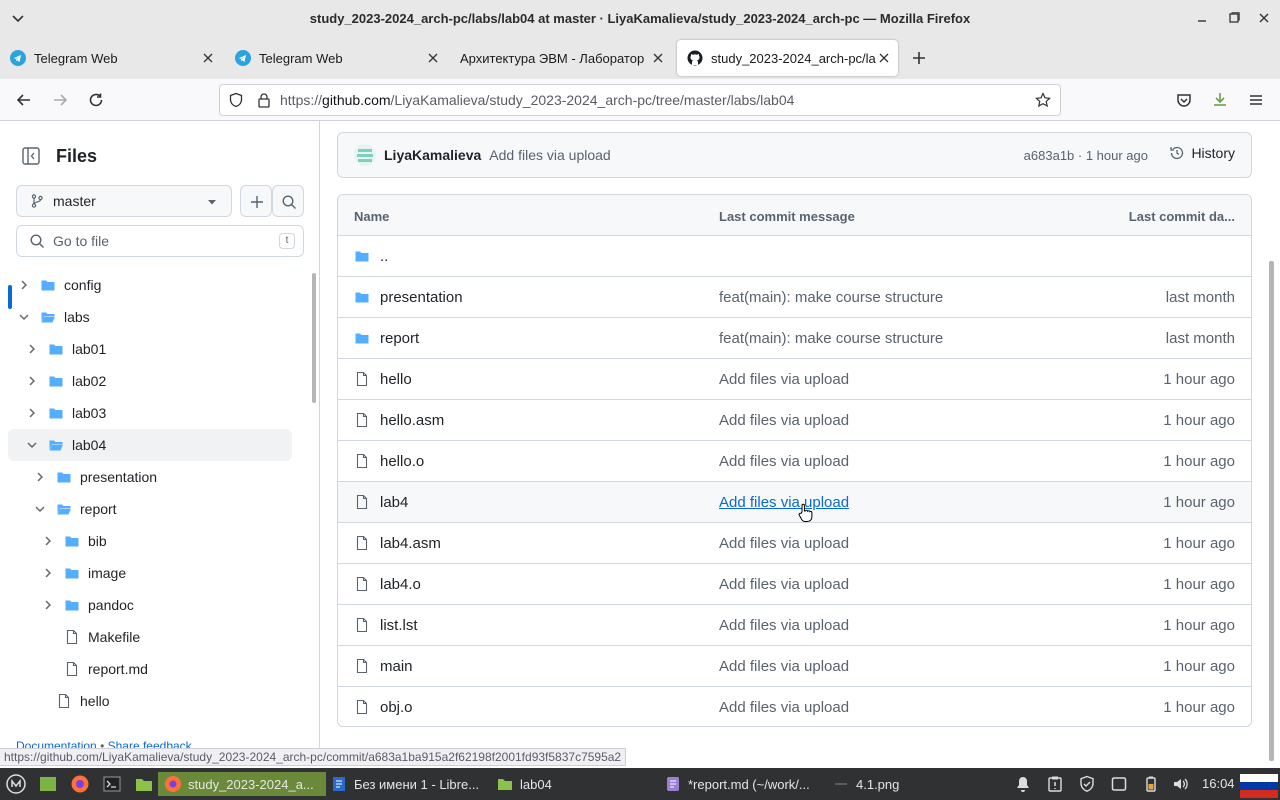 This screenshot has height=800, width=1280. What do you see at coordinates (80, 784) in the screenshot?
I see `firefox-launcher-icon` at bounding box center [80, 784].